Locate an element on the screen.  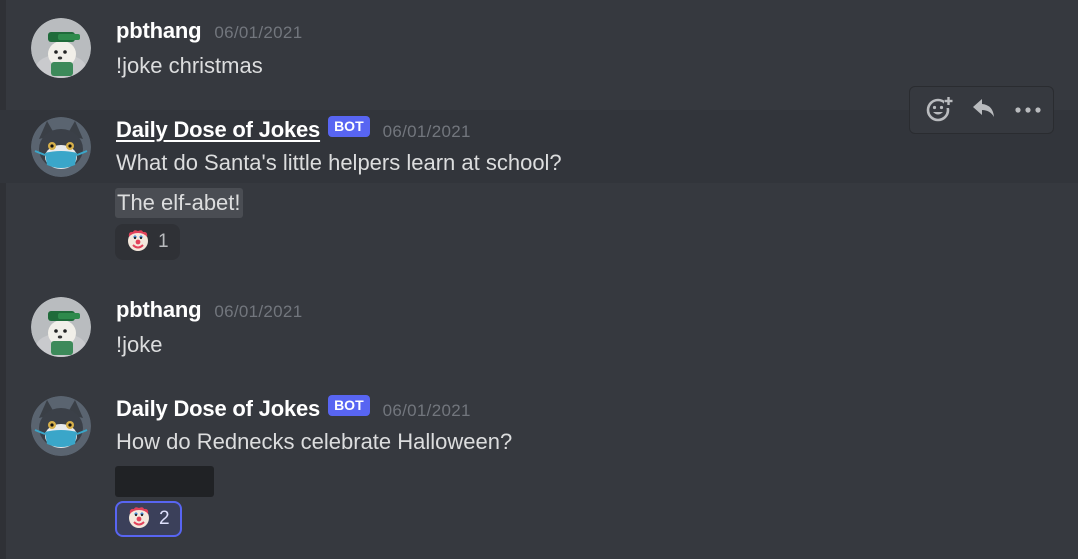
reaction-button: 2 is located at coordinates (148, 519).